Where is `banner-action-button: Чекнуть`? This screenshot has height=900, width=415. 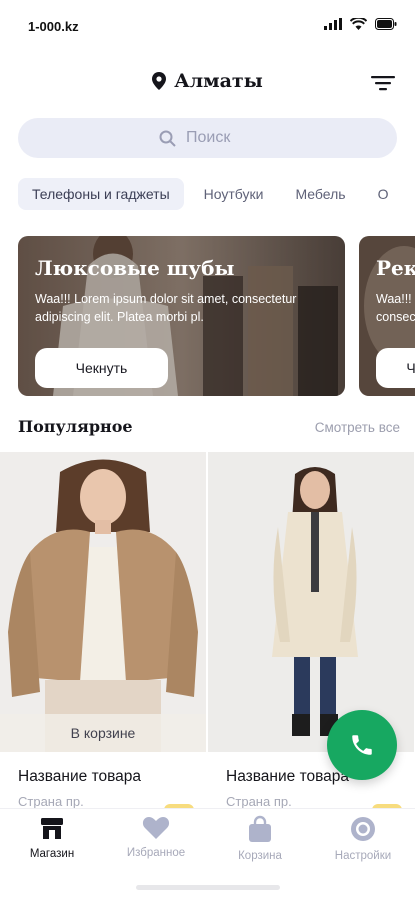 banner-action-button: Чекнуть is located at coordinates (101, 368).